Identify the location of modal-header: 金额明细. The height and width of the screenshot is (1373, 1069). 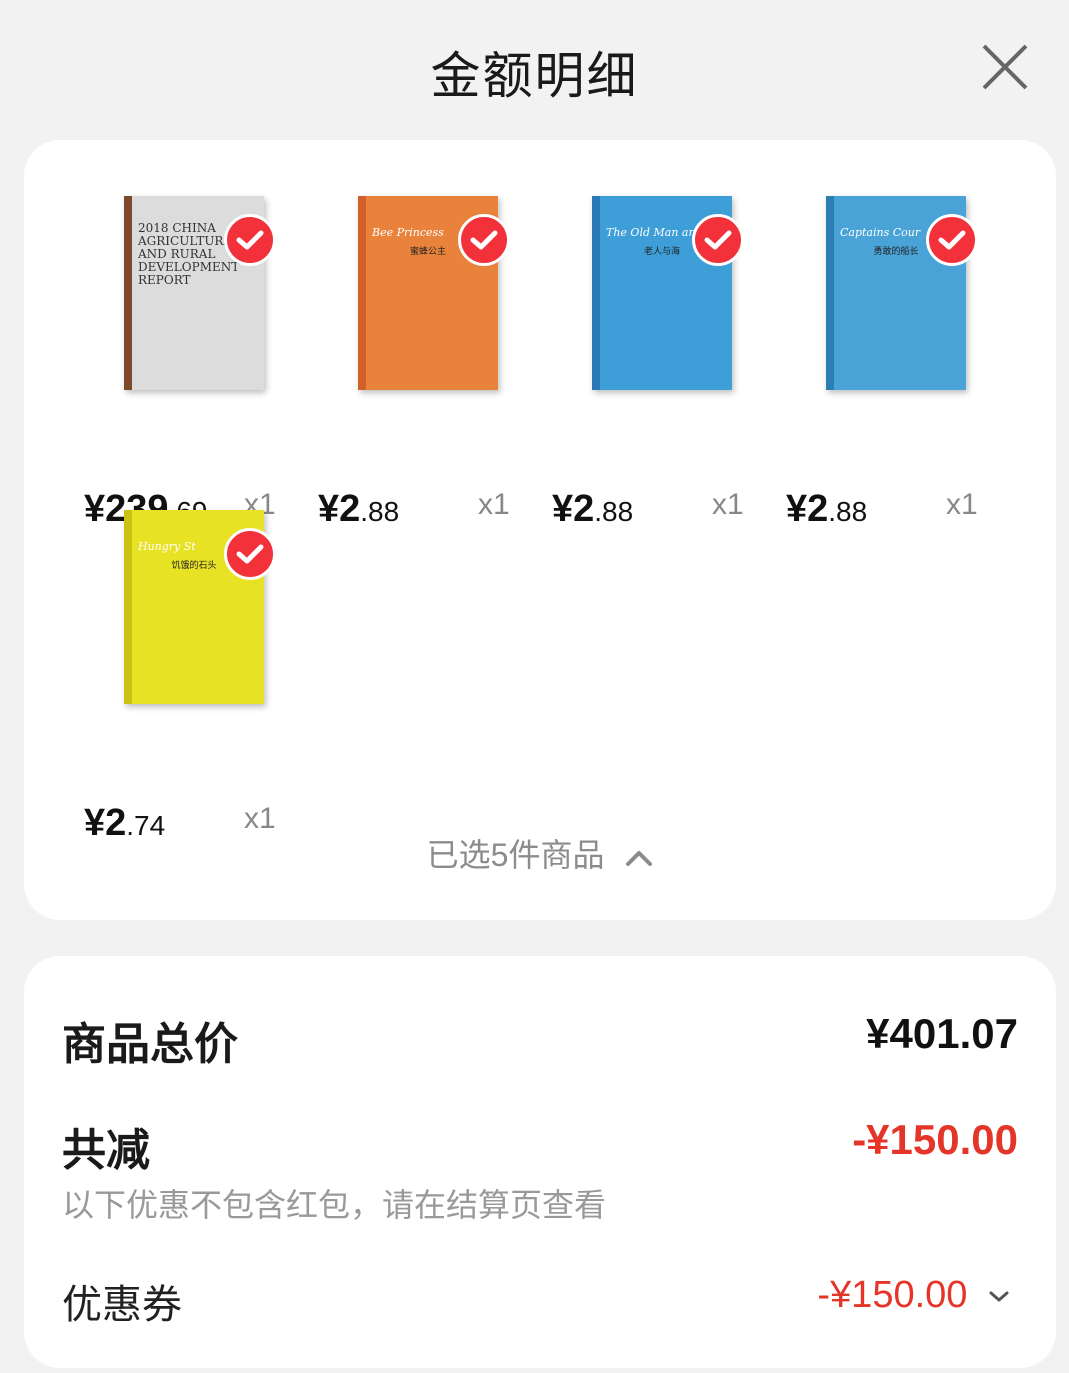
(534, 70).